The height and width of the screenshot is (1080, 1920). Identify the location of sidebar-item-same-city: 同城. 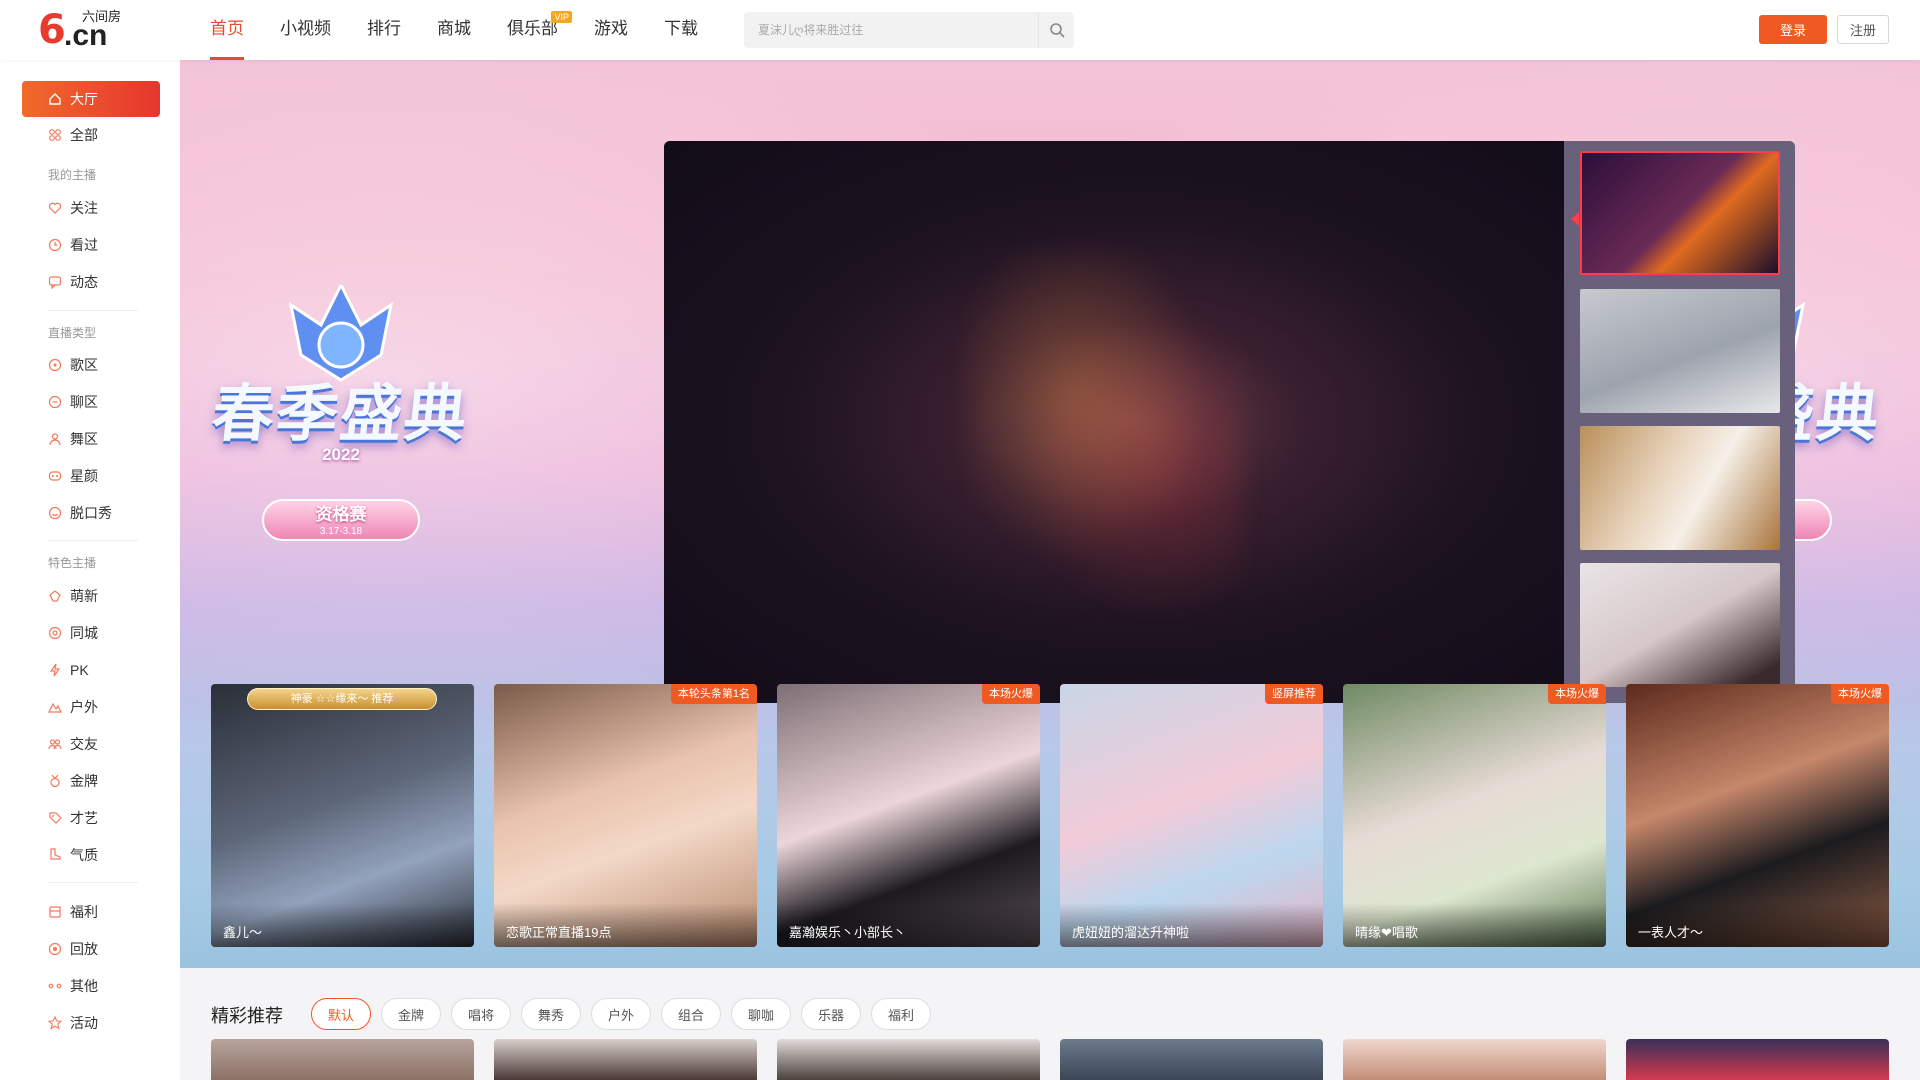
(91, 633).